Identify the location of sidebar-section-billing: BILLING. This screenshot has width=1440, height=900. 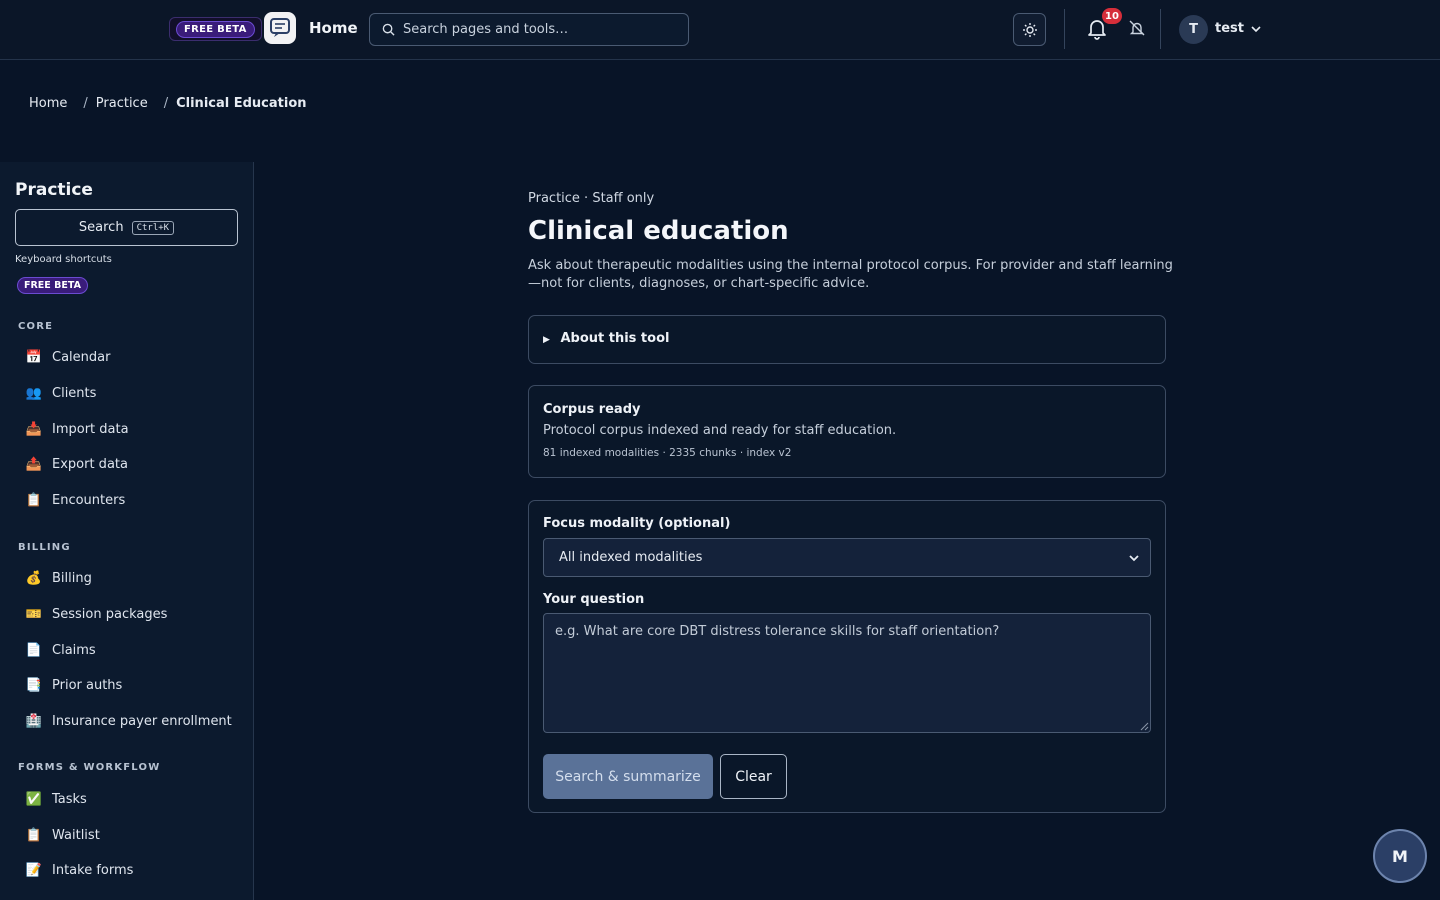
(44, 547).